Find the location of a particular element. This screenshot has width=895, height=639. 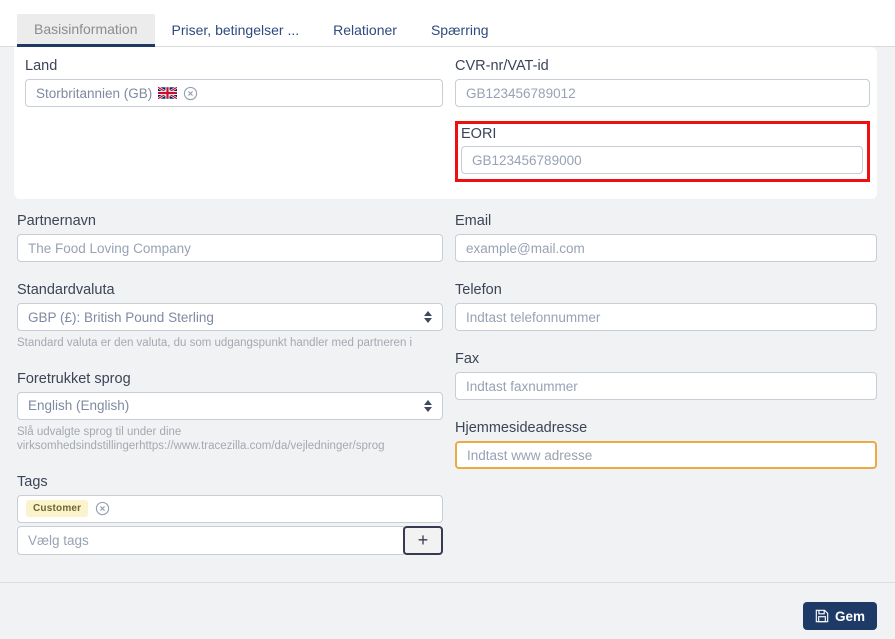

tags-input is located at coordinates (210, 540).